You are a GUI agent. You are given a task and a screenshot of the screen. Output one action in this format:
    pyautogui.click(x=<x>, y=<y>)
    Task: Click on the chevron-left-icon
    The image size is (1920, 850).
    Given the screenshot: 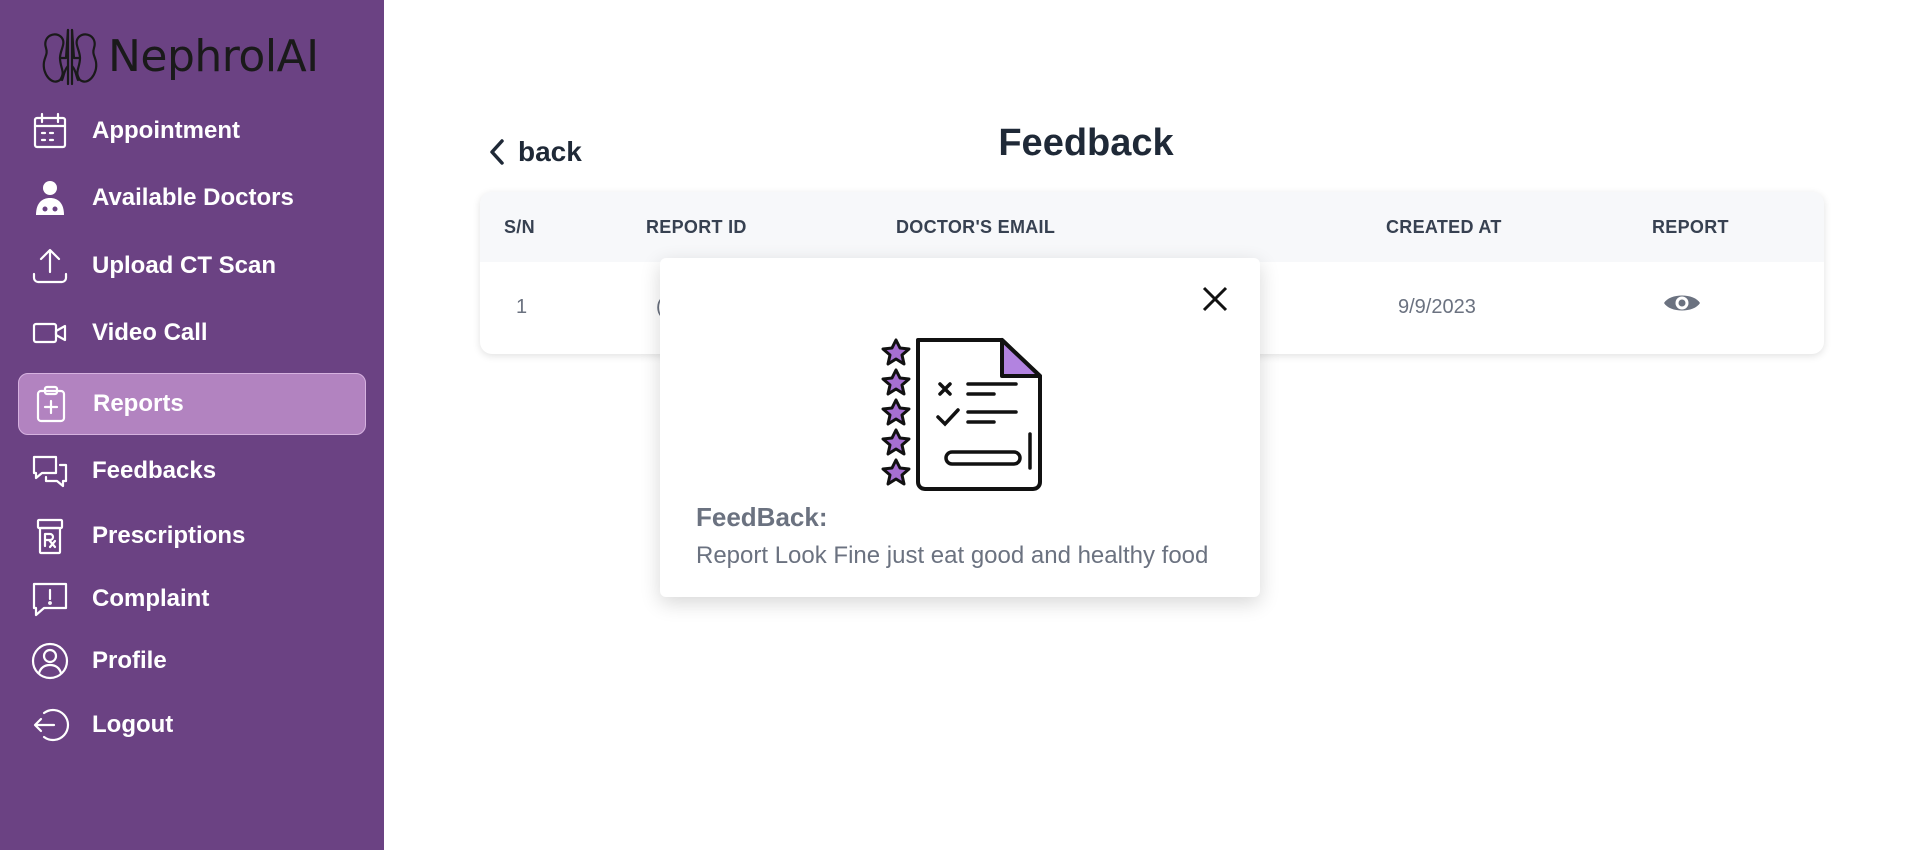 What is the action you would take?
    pyautogui.click(x=497, y=152)
    